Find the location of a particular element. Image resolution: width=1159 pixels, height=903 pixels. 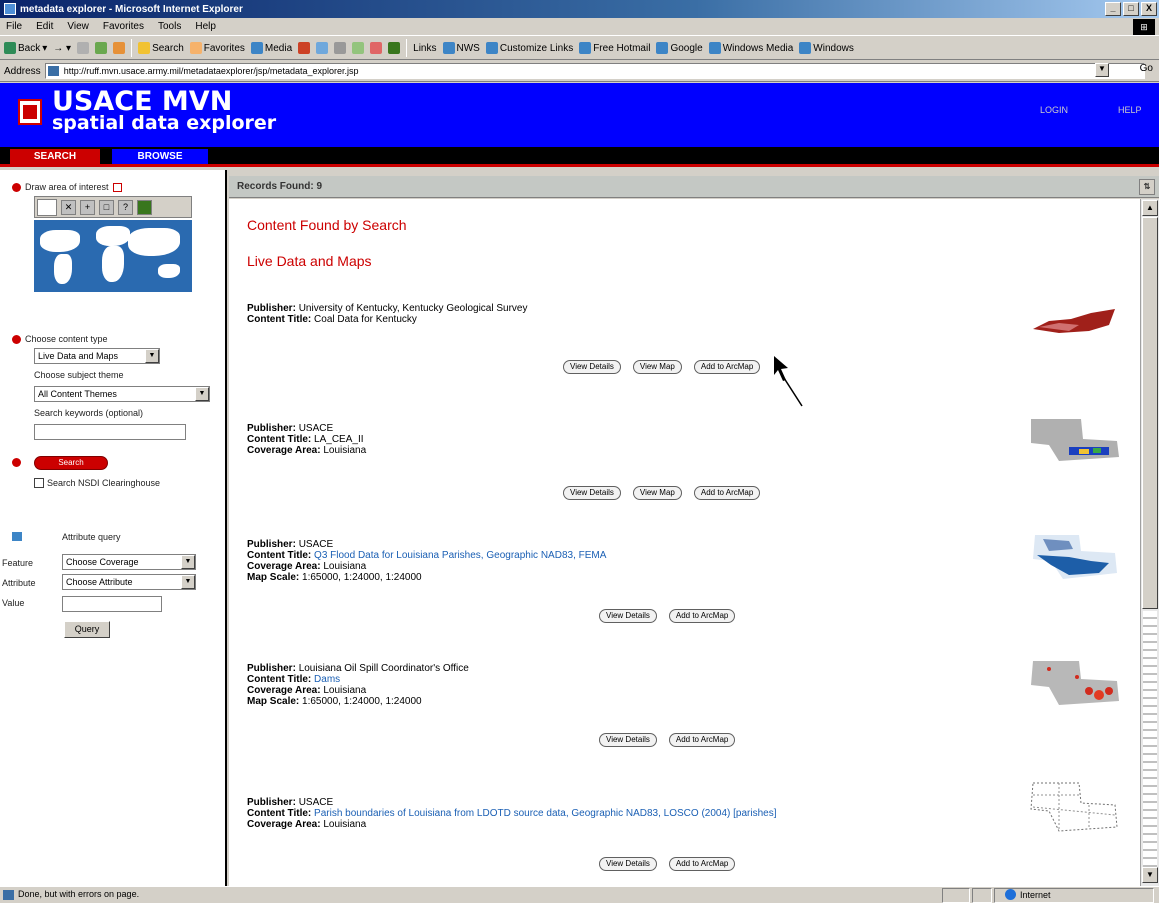

result-title-link: Dams is located at coordinates (327, 679).